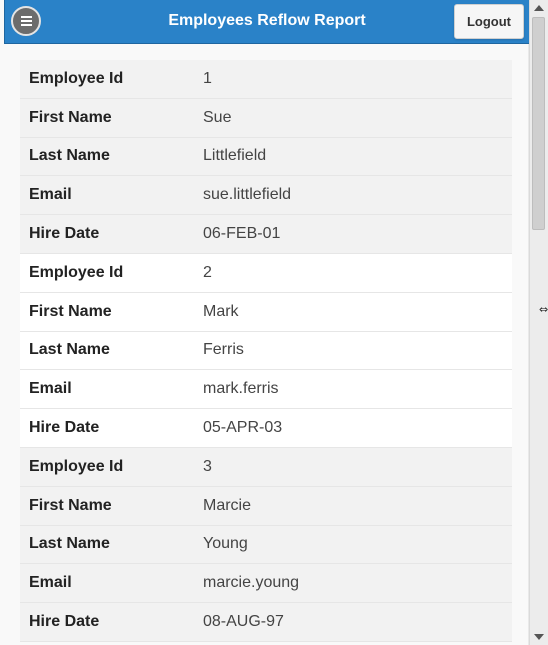  I want to click on page-title: Employees Reflow Report, so click(267, 20).